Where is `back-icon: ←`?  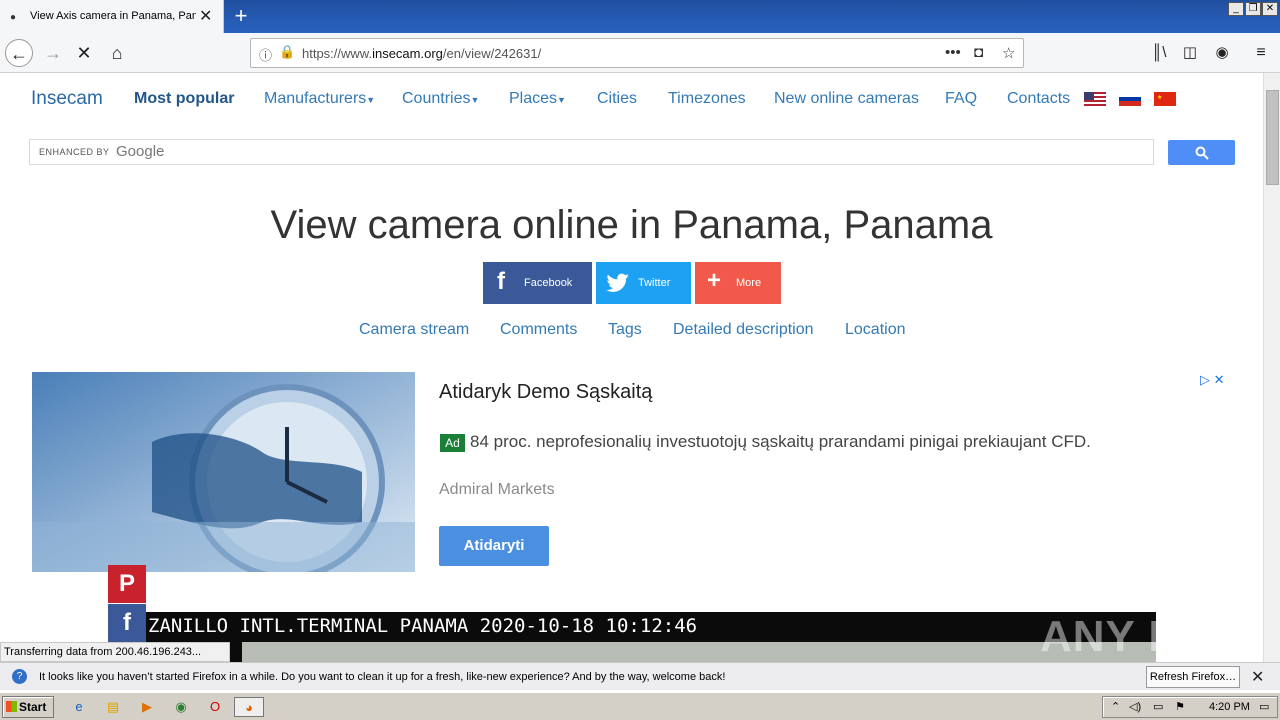
back-icon: ← is located at coordinates (19, 53).